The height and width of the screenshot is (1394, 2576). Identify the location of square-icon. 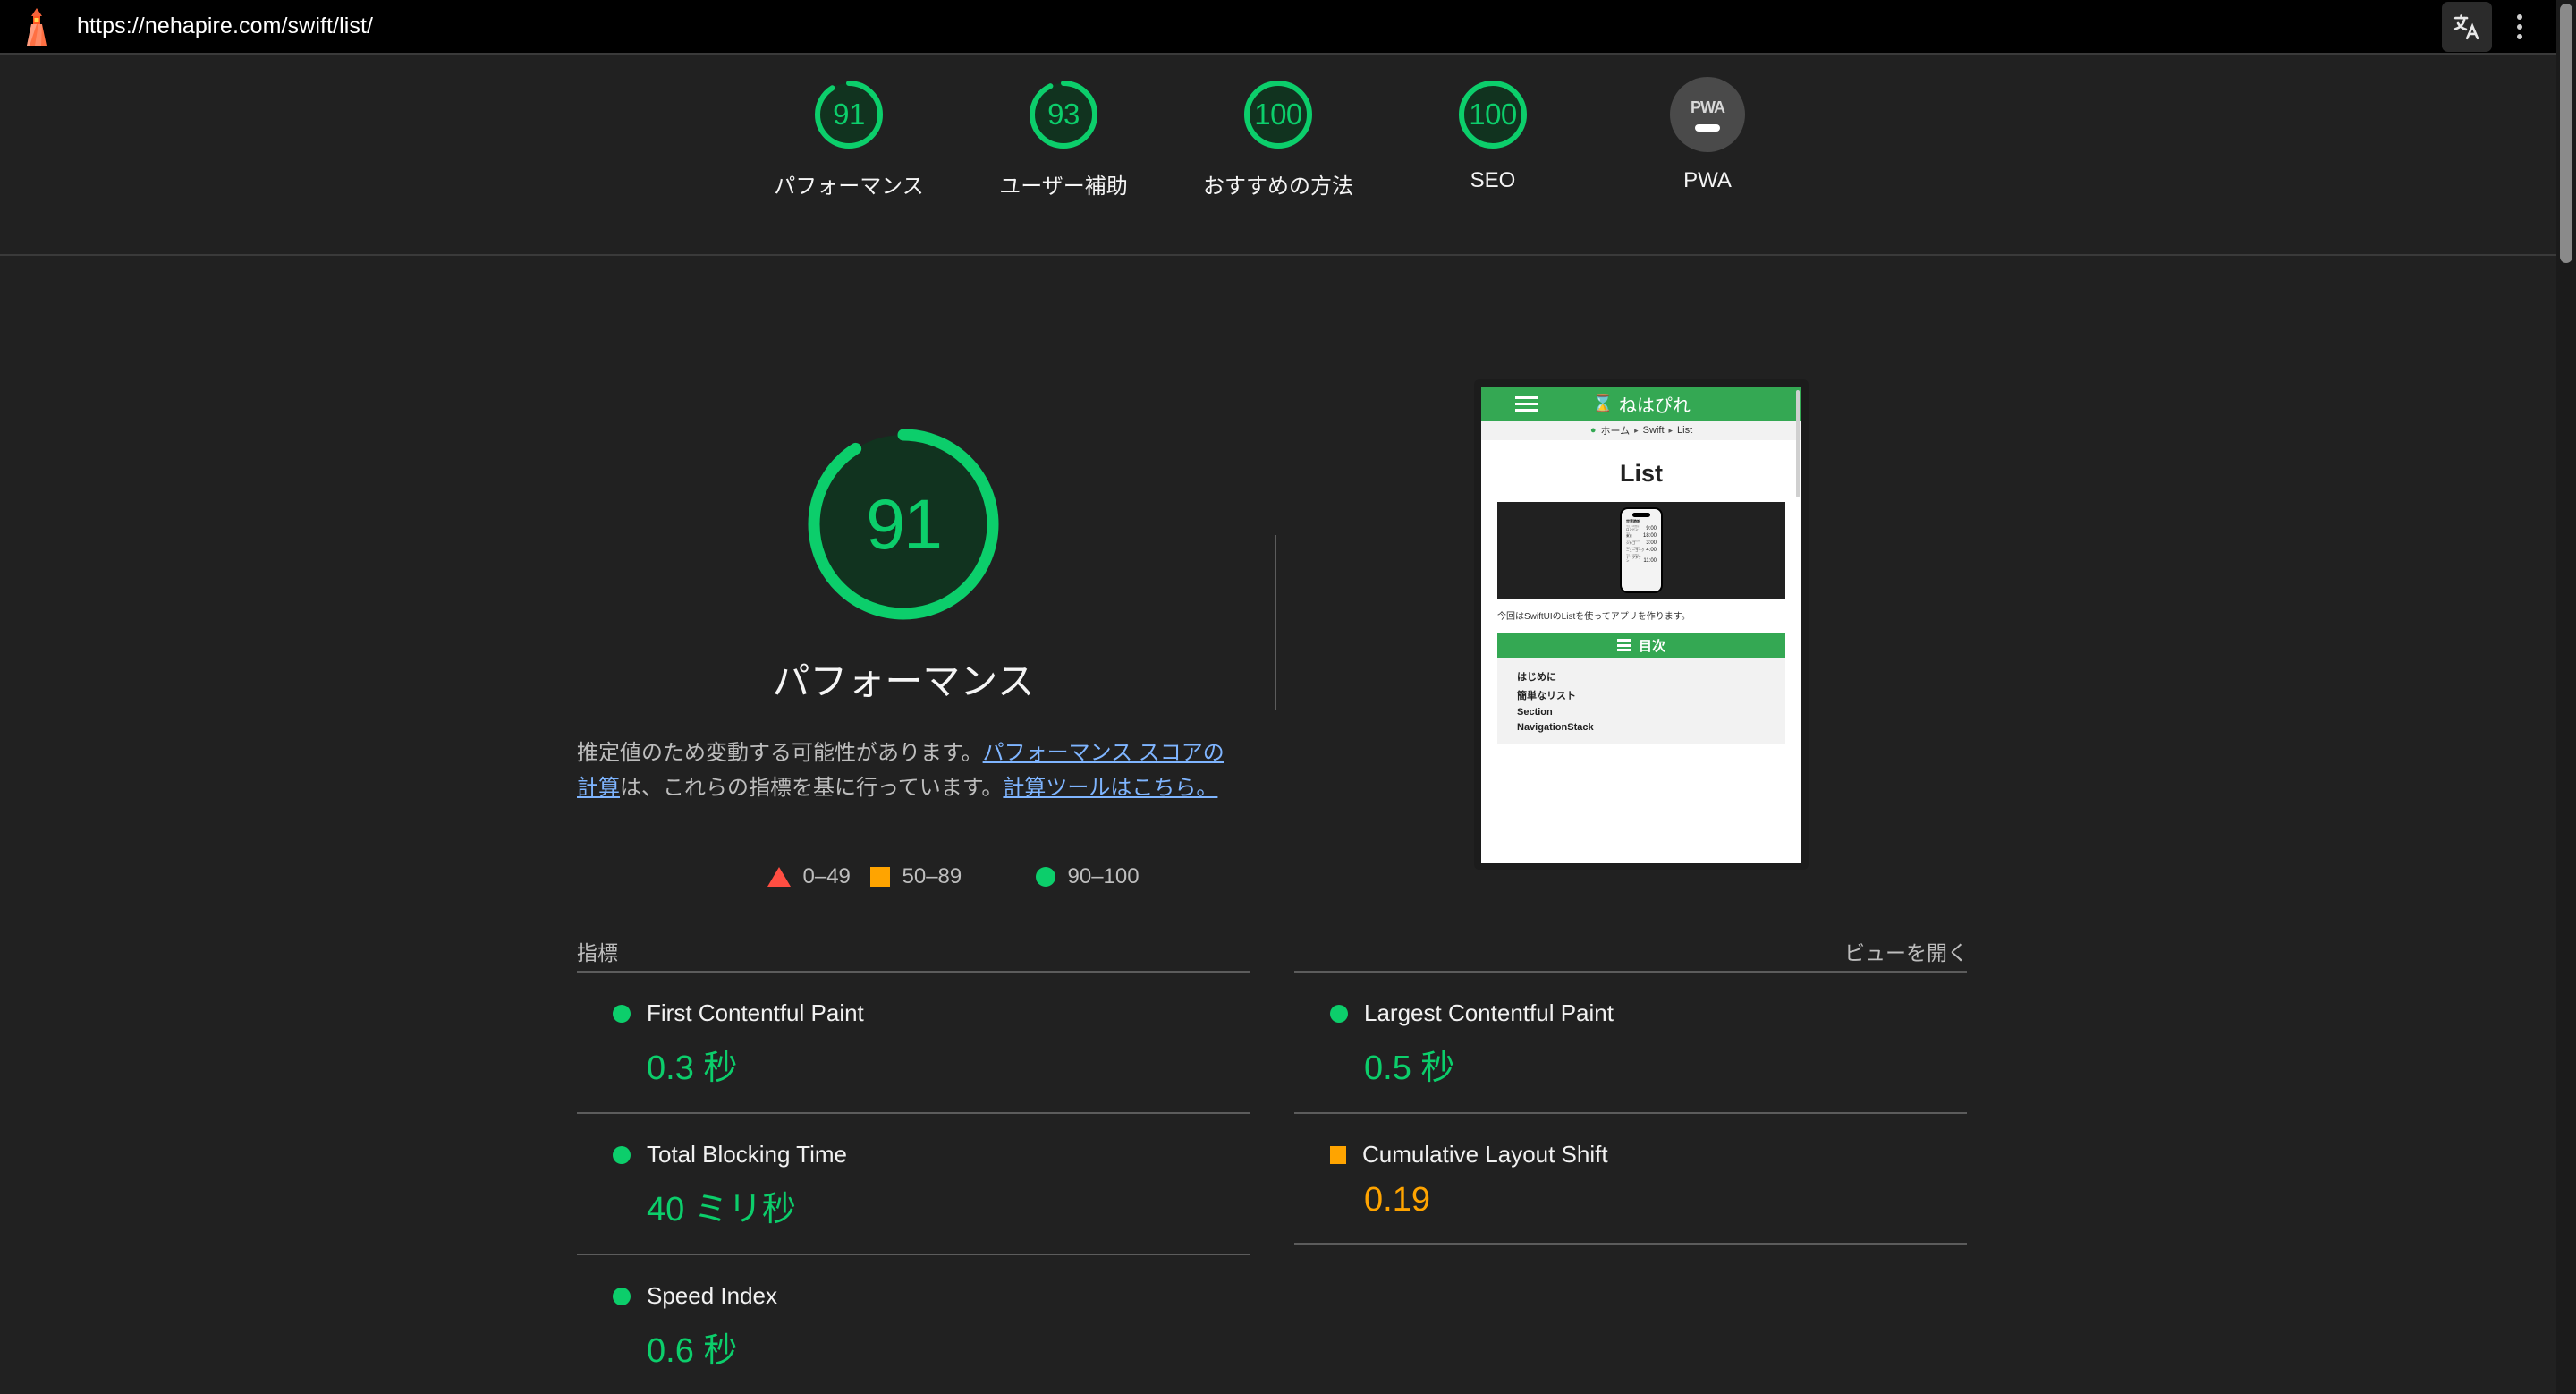
(879, 877).